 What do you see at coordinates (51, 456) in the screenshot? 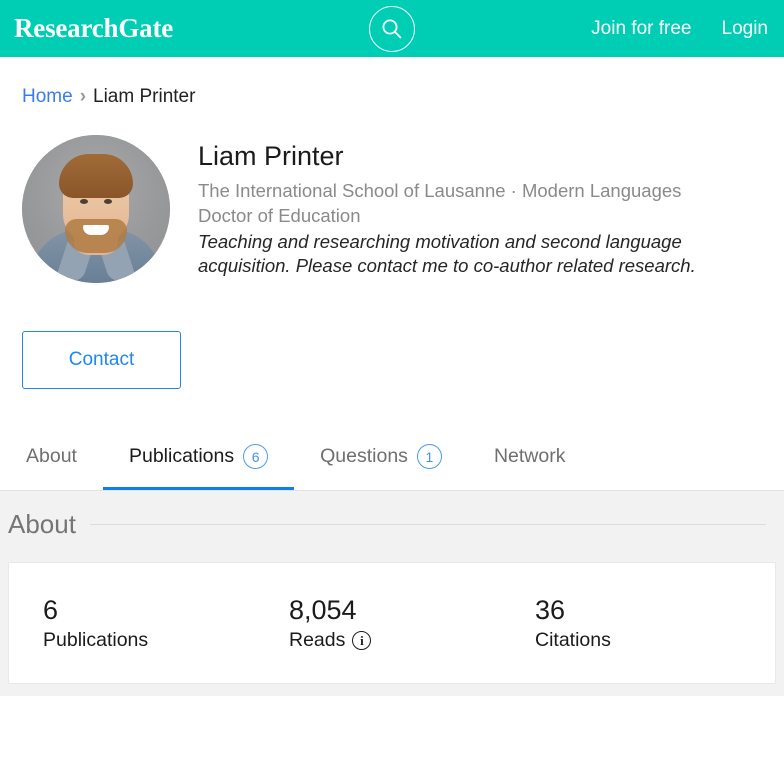
I see `tab-about-label: About` at bounding box center [51, 456].